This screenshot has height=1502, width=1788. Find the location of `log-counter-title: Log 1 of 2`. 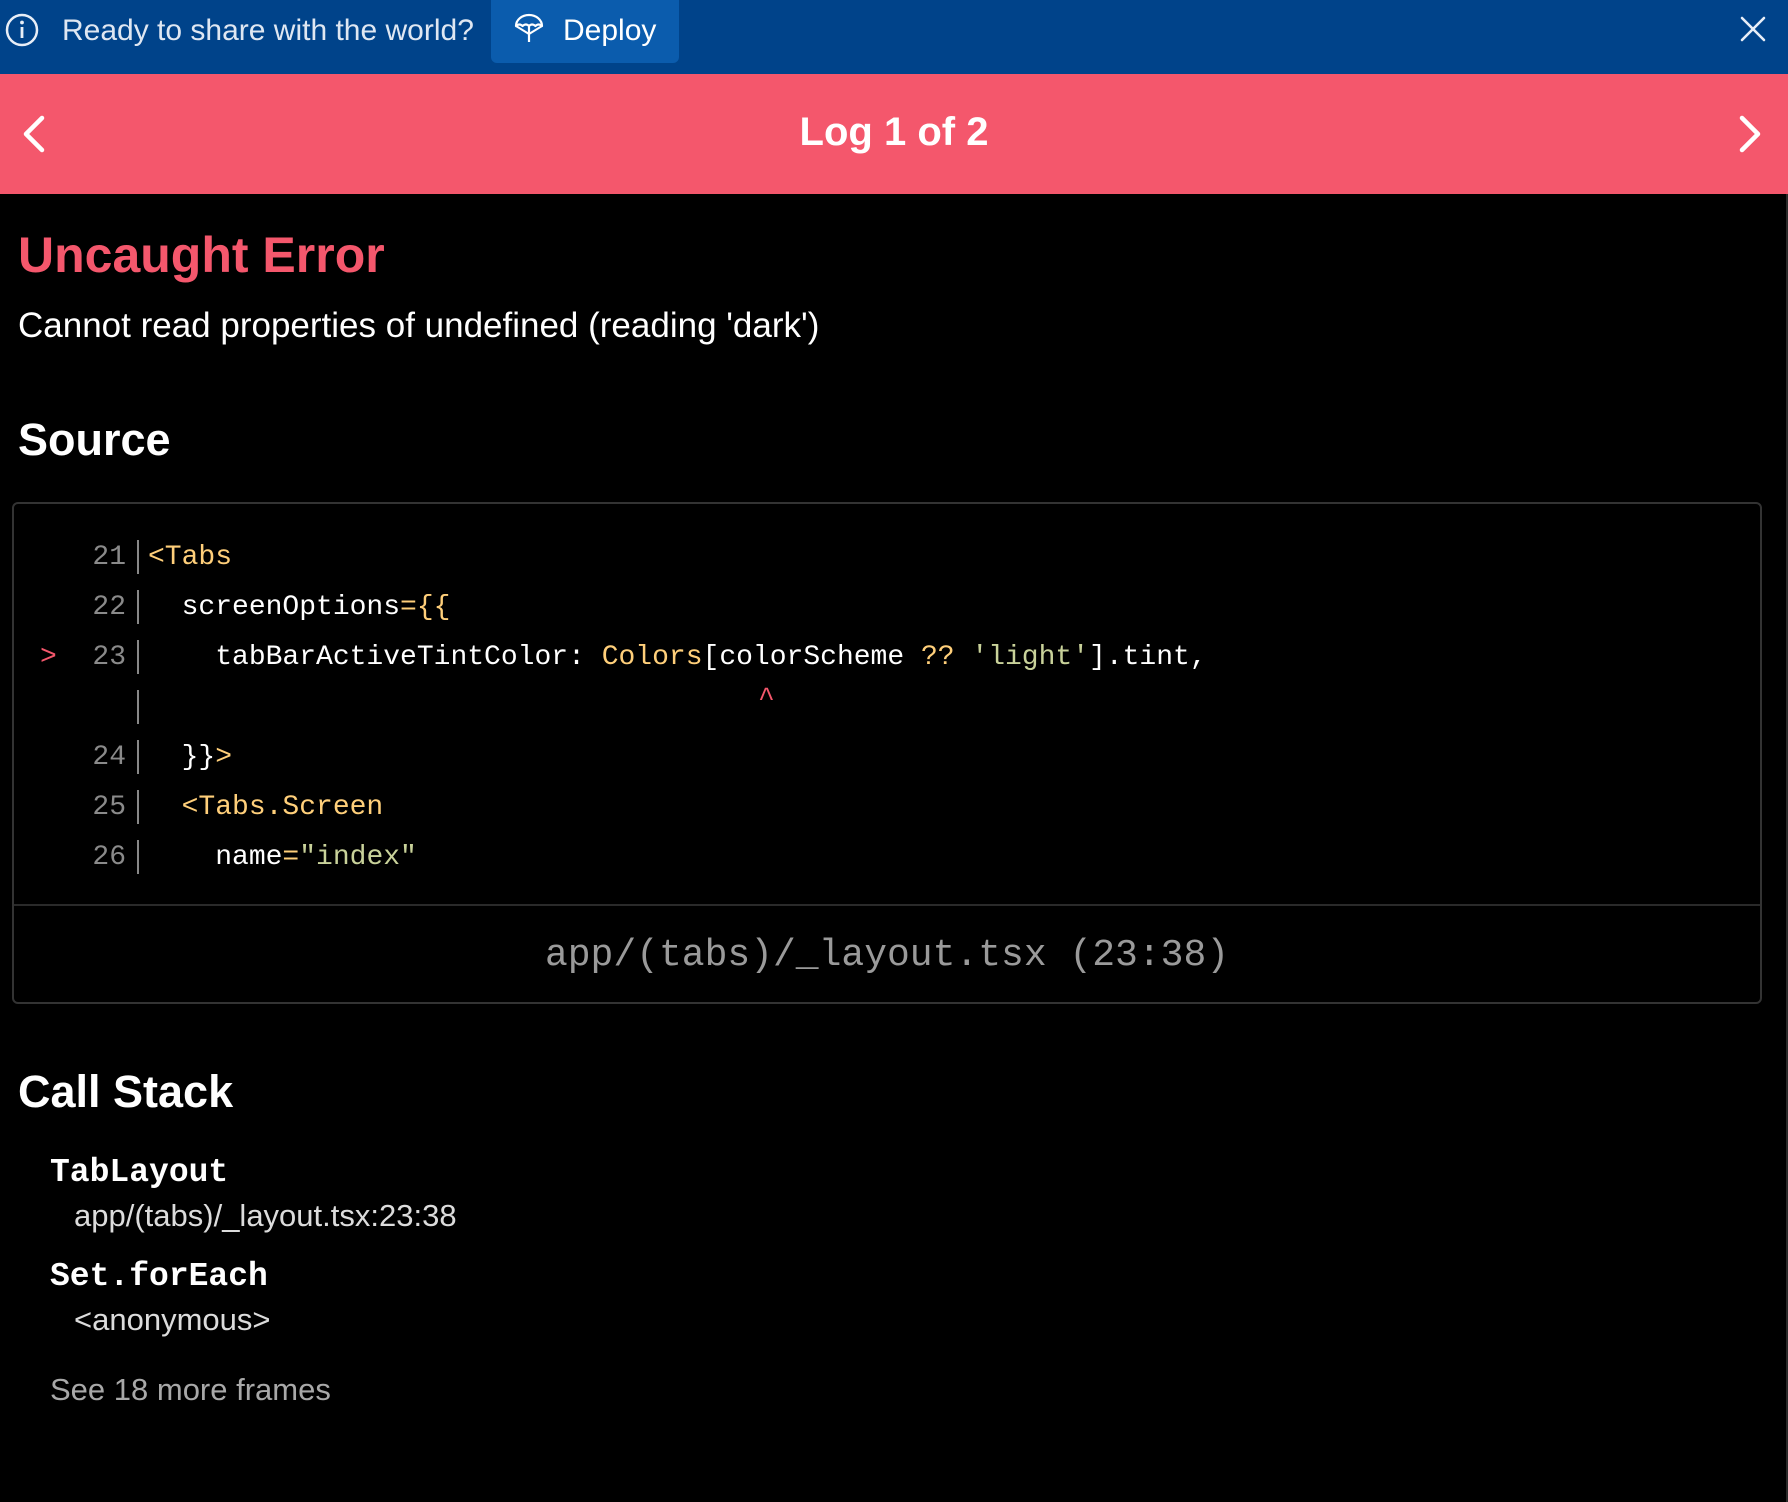

log-counter-title: Log 1 of 2 is located at coordinates (894, 132).